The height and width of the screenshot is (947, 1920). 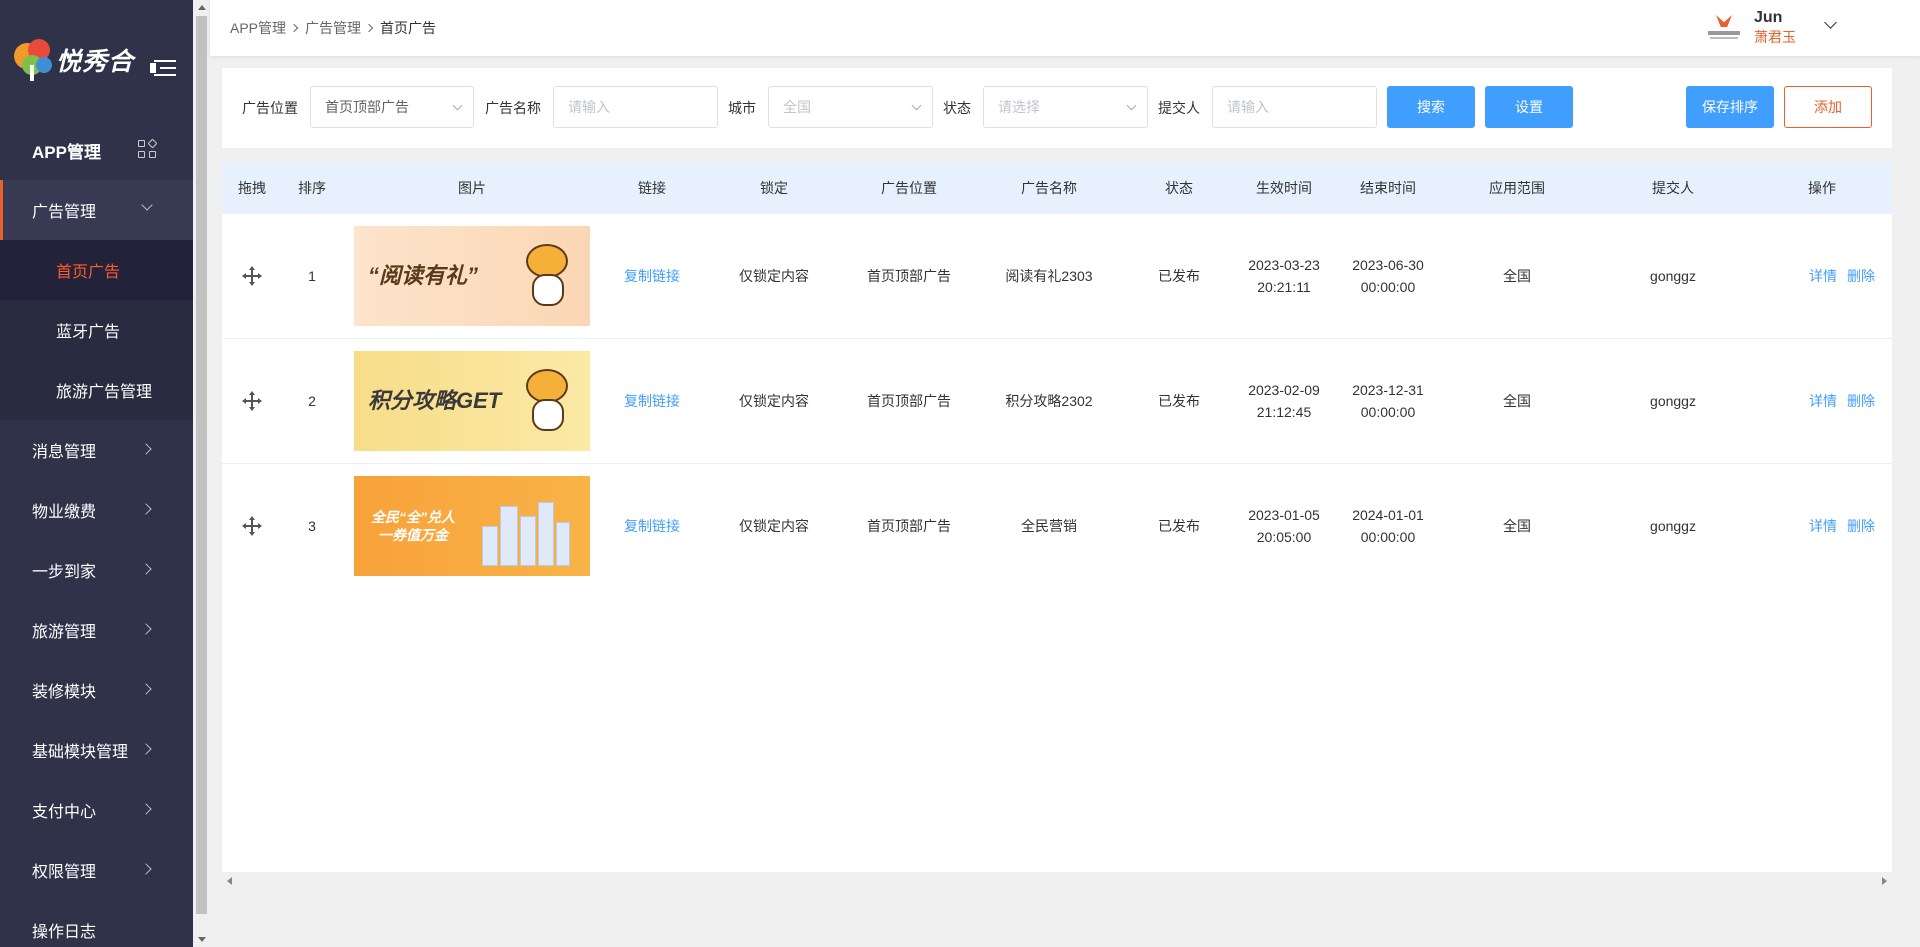 What do you see at coordinates (547, 402) in the screenshot?
I see `tiger-mascot-icon` at bounding box center [547, 402].